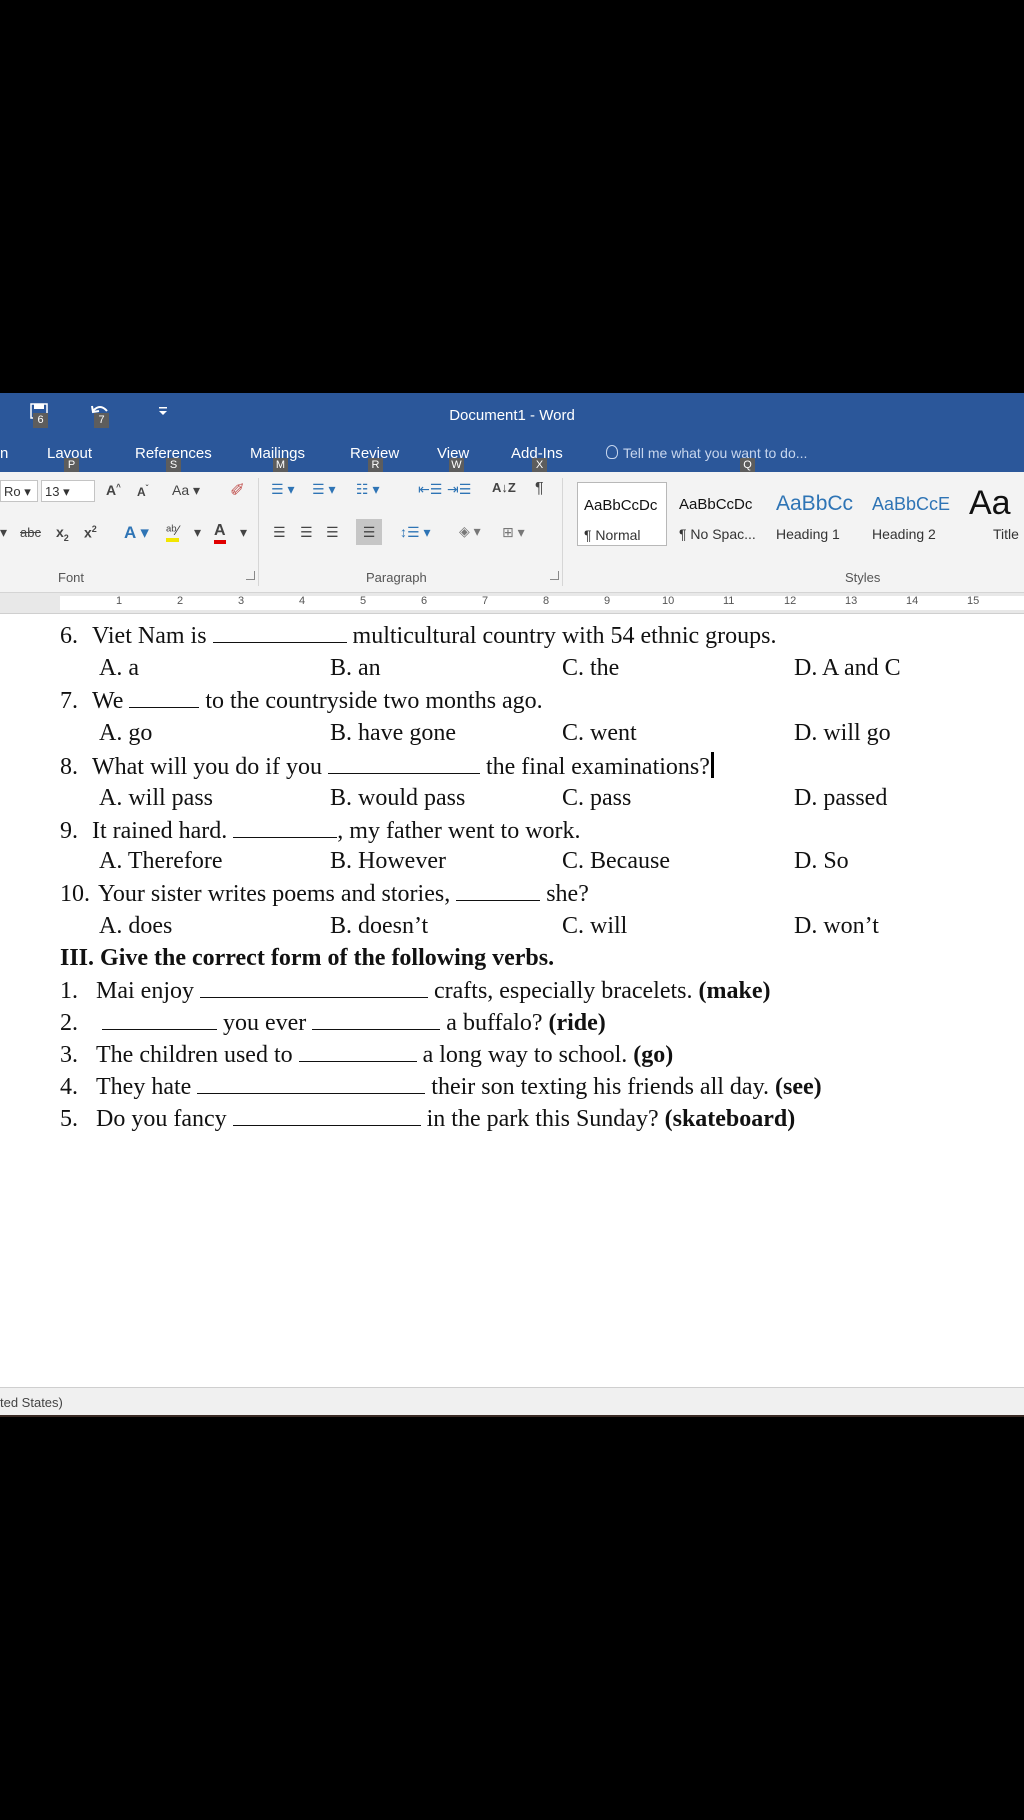 Image resolution: width=1024 pixels, height=1820 pixels. I want to click on item-text: a buffalo?, so click(494, 1023).